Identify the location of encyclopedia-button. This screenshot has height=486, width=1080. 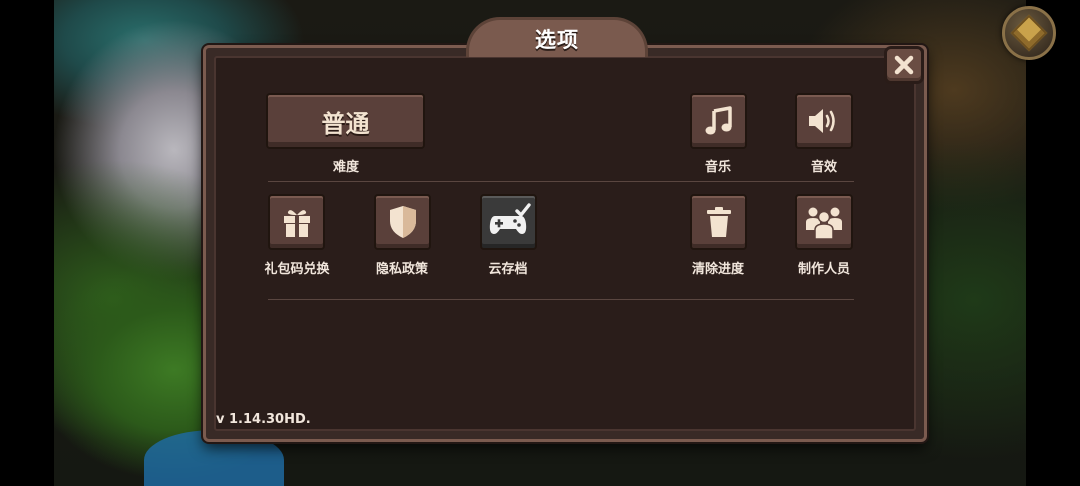
(1029, 33).